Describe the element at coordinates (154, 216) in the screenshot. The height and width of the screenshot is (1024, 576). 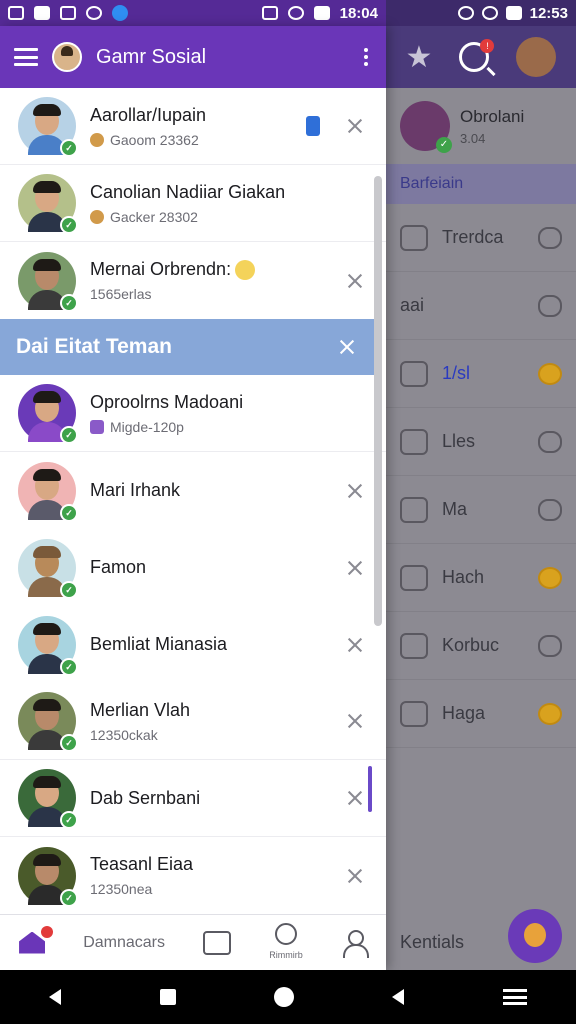
I see `friend-sub: Gacker 28302` at that location.